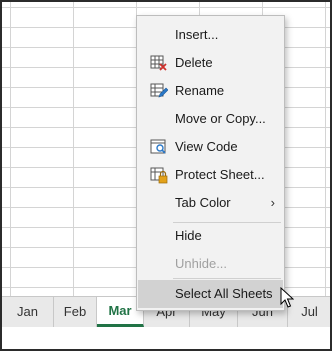  I want to click on sheet-tab-feb: Feb, so click(75, 312).